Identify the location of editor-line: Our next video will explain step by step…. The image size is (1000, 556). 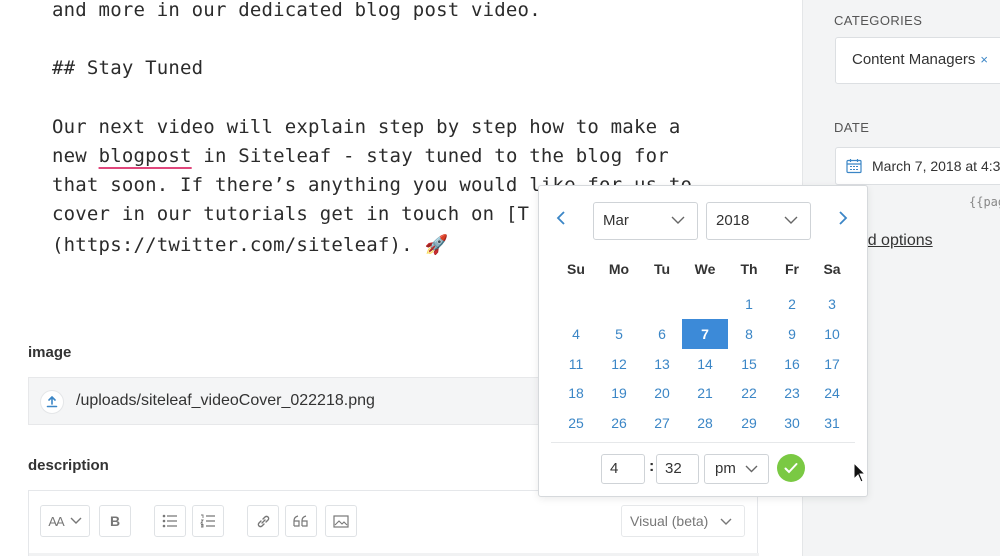
(366, 127).